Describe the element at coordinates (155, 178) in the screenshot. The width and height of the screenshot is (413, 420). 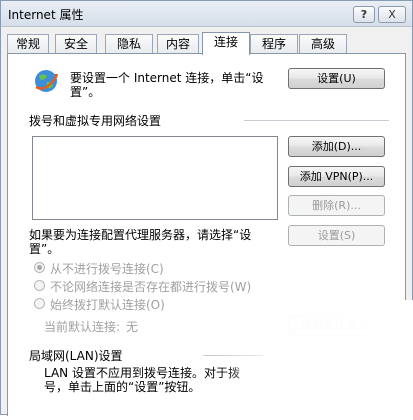
I see `connections-list` at that location.